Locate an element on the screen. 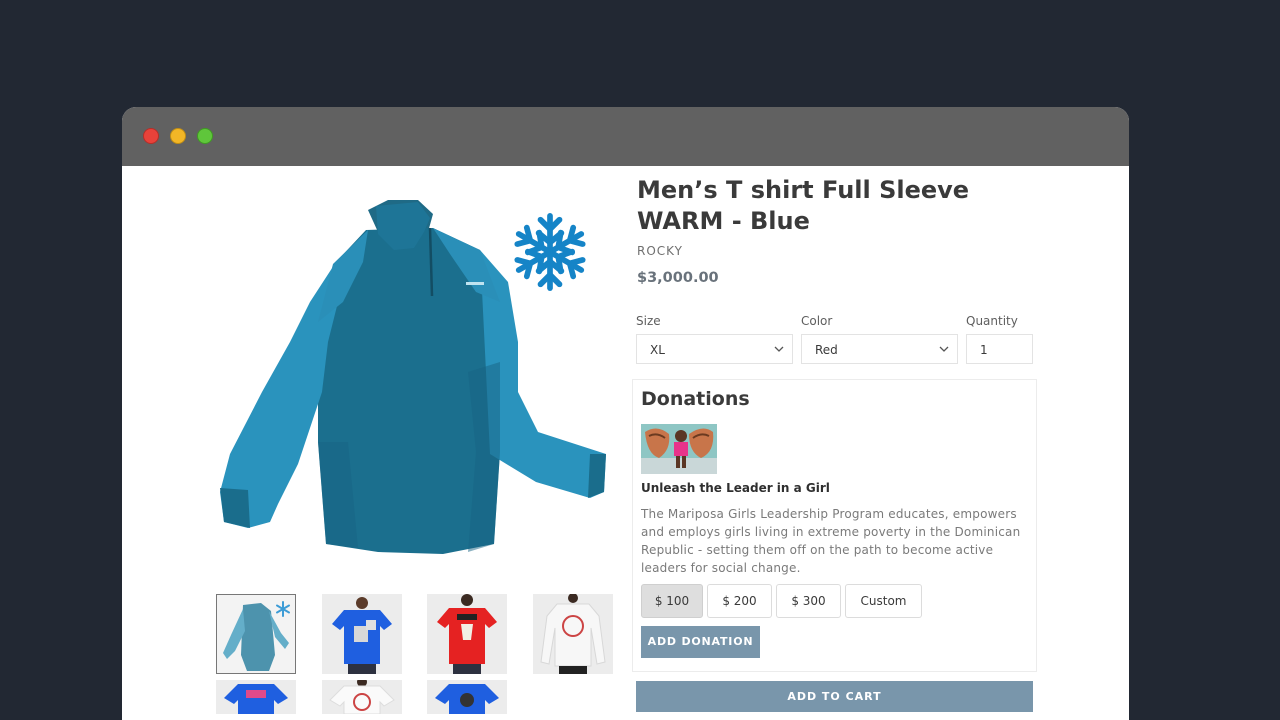 This screenshot has height=720, width=1280. color-label: Color is located at coordinates (817, 321).